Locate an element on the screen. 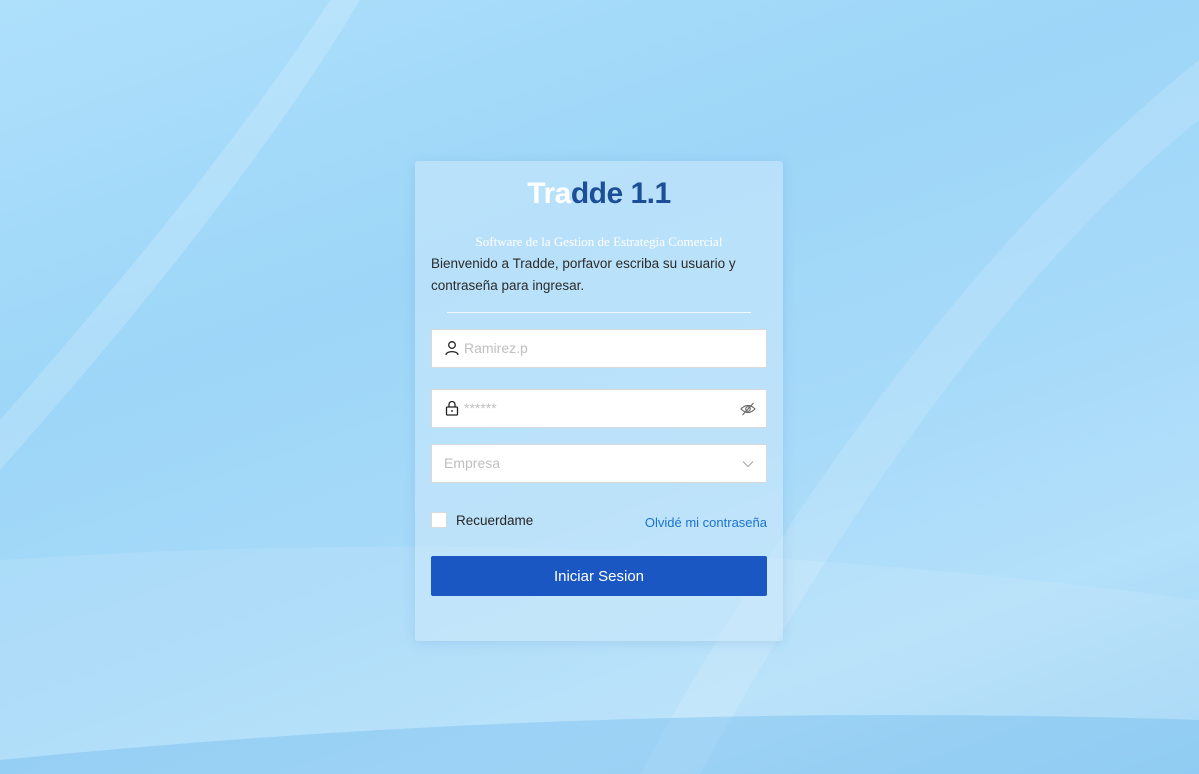 The width and height of the screenshot is (1199, 774). company-placeholder: Empresa is located at coordinates (472, 463).